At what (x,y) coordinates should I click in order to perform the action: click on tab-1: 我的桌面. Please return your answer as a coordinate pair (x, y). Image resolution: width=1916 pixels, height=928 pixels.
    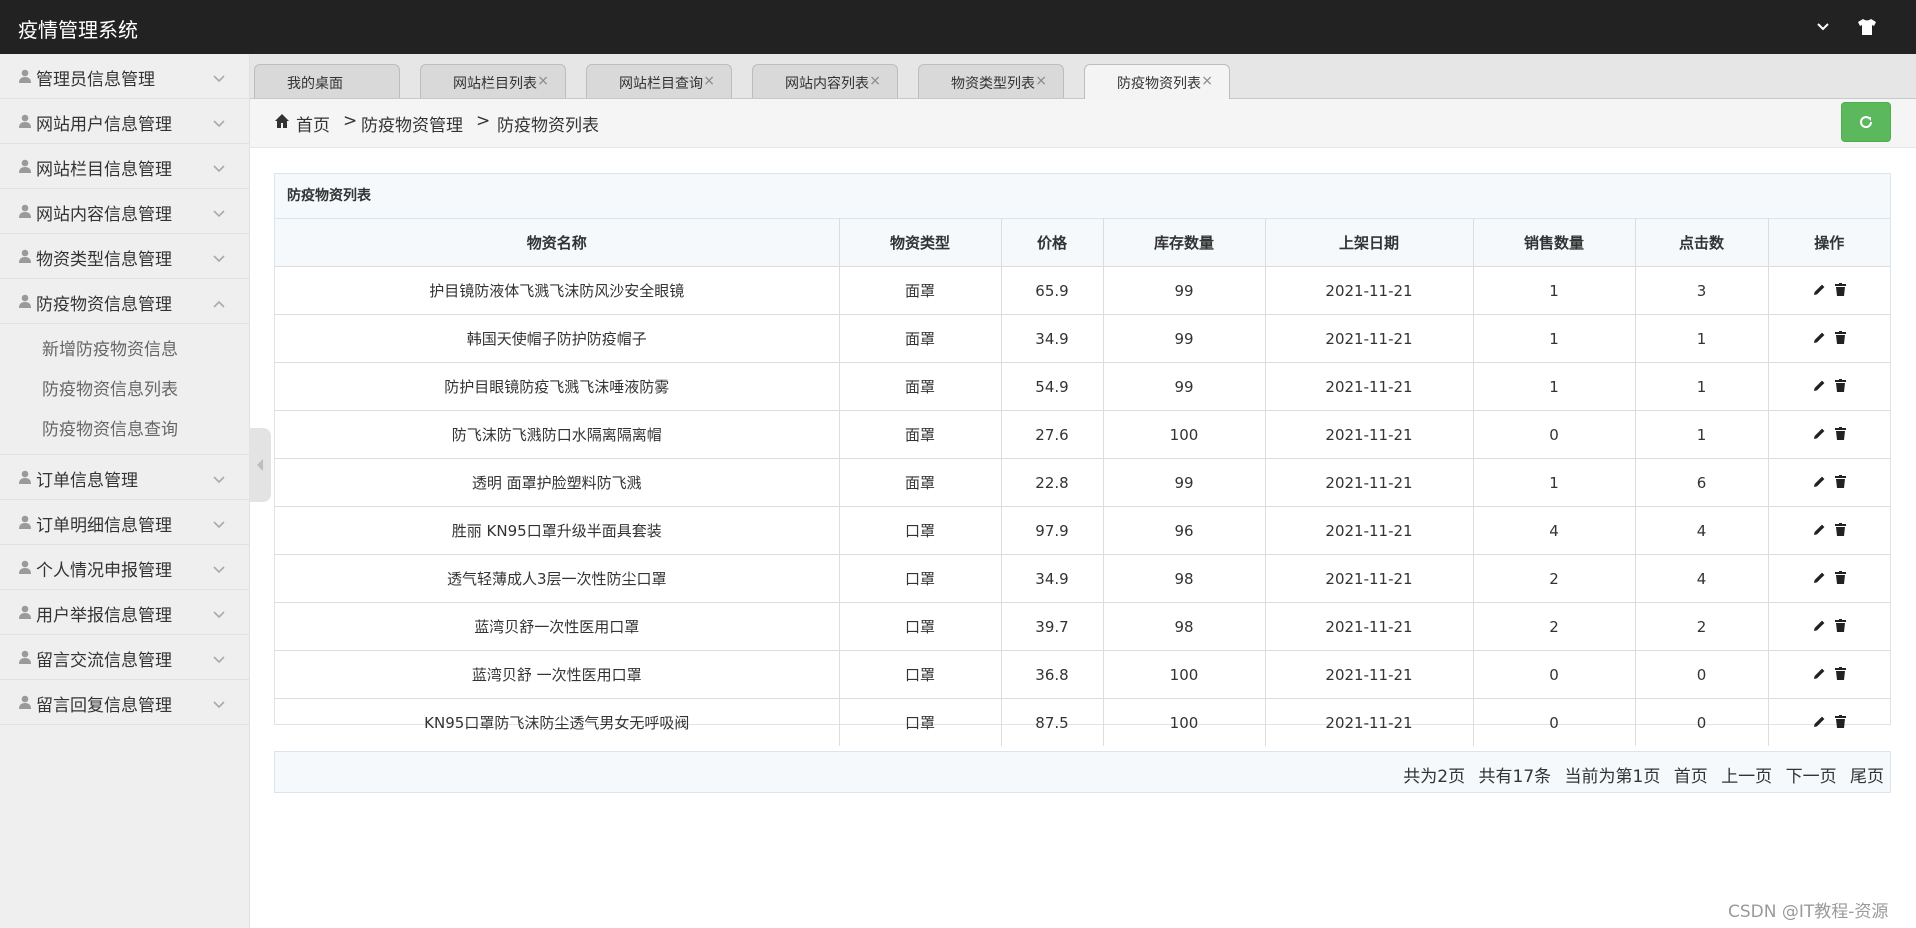
    Looking at the image, I should click on (327, 81).